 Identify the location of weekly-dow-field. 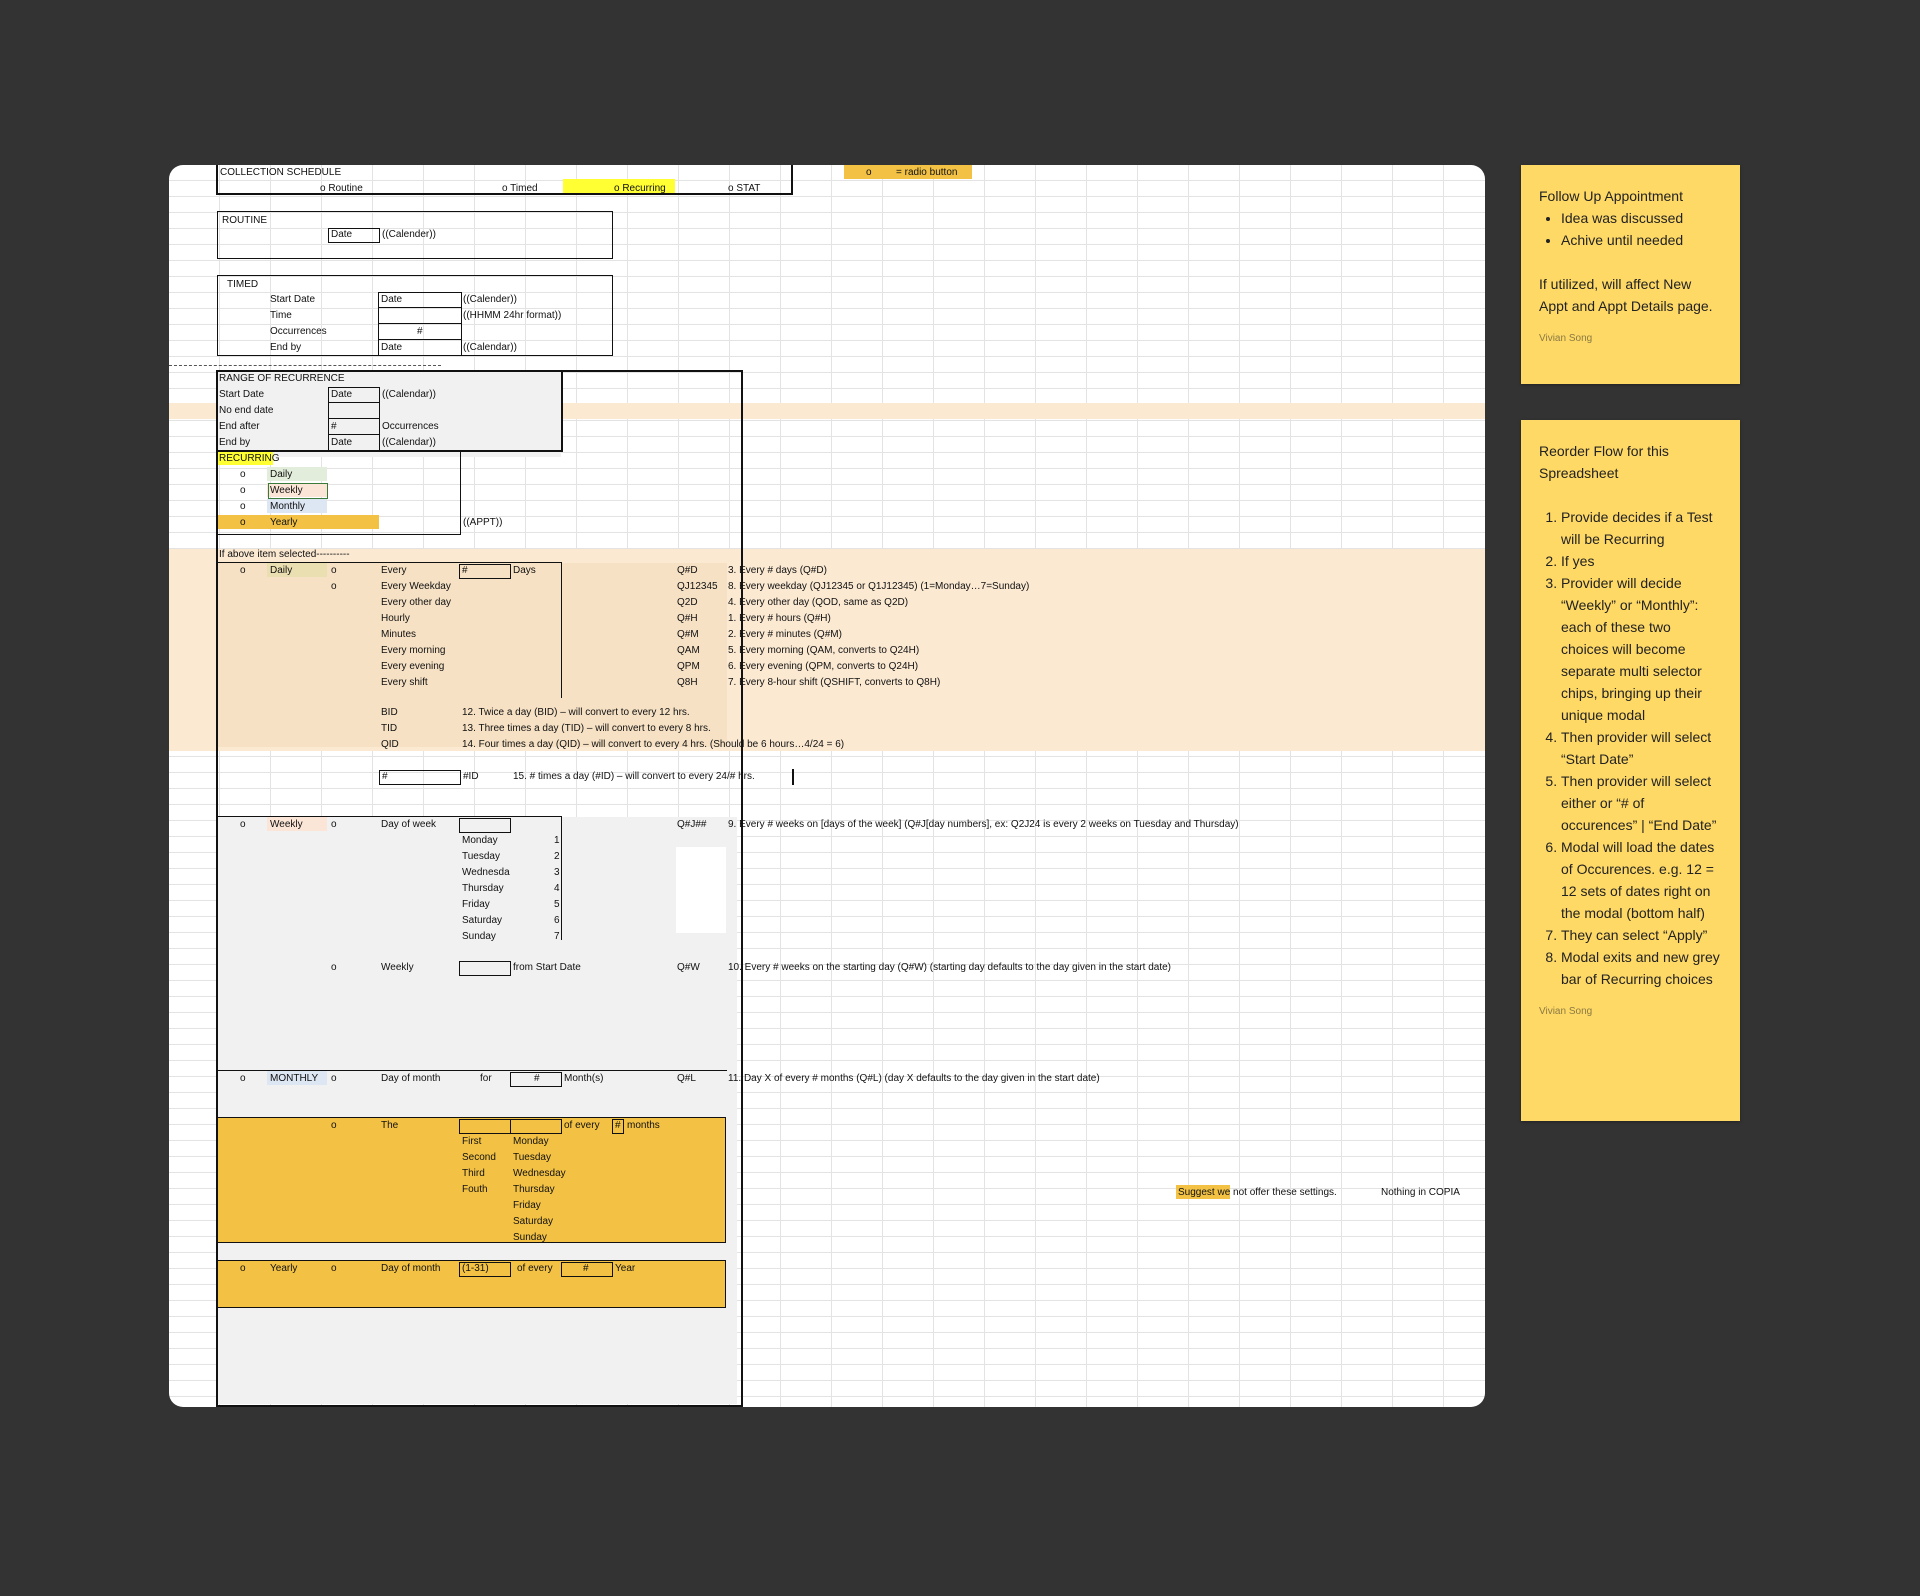
(485, 825).